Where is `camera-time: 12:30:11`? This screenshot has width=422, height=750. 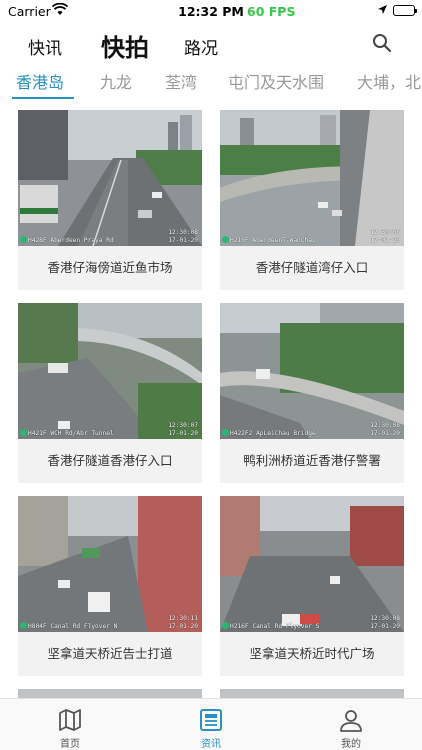
camera-time: 12:30:11 is located at coordinates (183, 618).